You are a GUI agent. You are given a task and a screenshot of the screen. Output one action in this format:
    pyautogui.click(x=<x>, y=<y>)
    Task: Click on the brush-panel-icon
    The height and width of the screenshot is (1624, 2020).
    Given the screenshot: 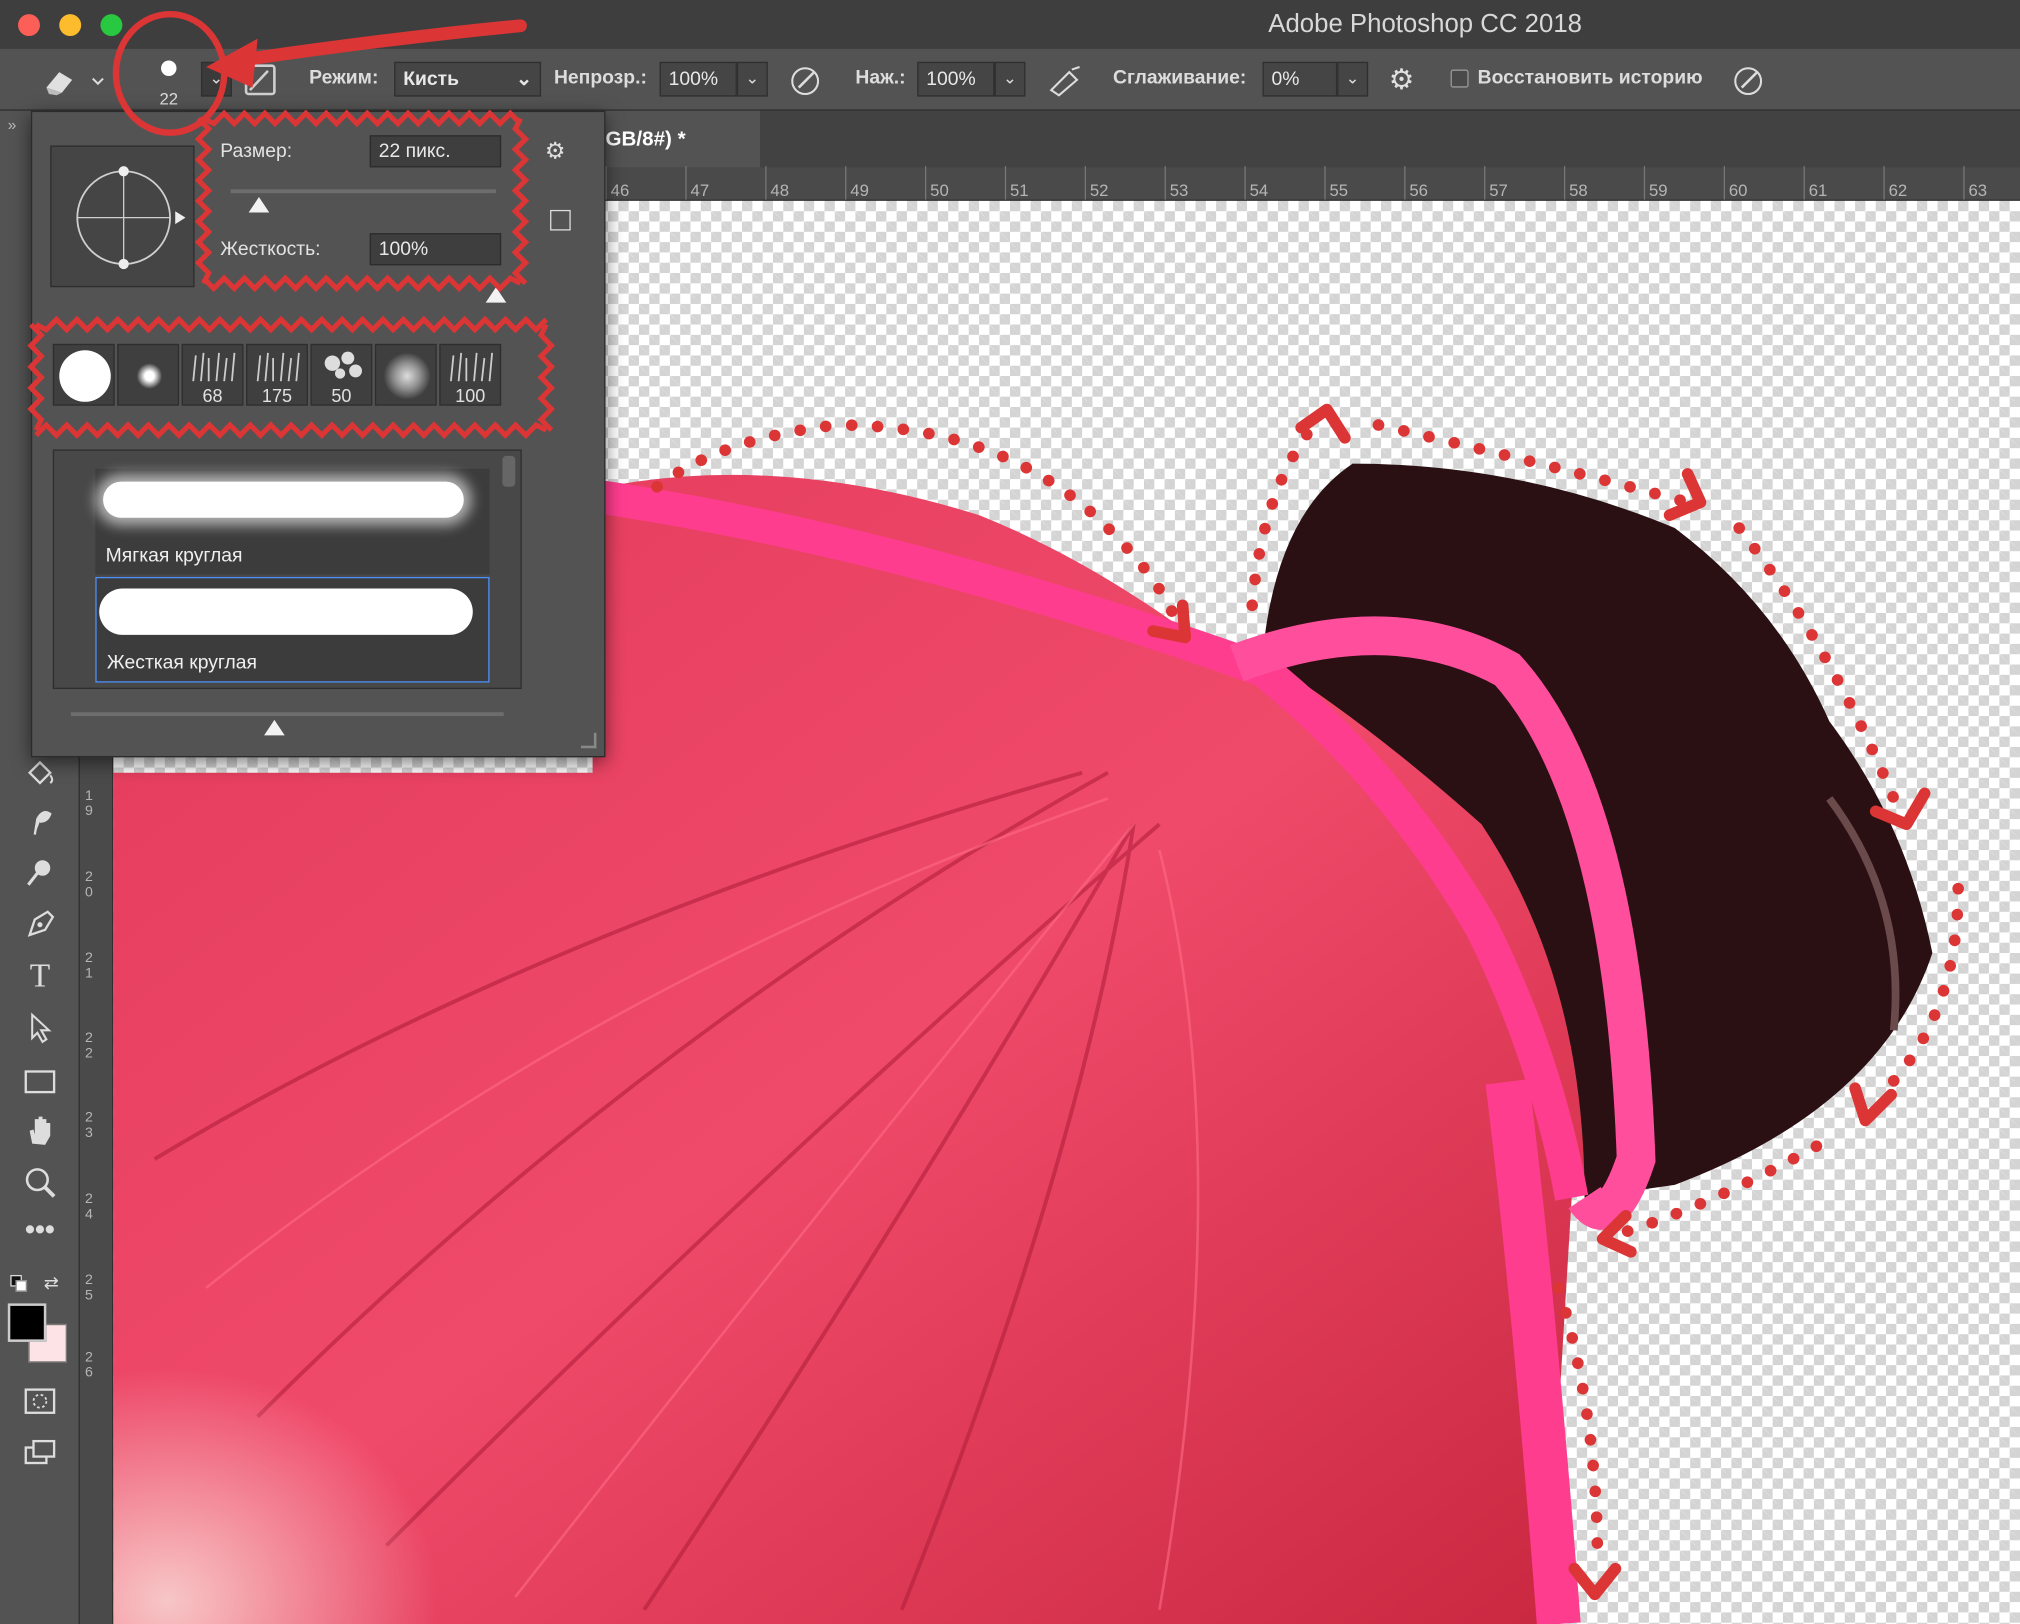 What is the action you would take?
    pyautogui.click(x=258, y=80)
    